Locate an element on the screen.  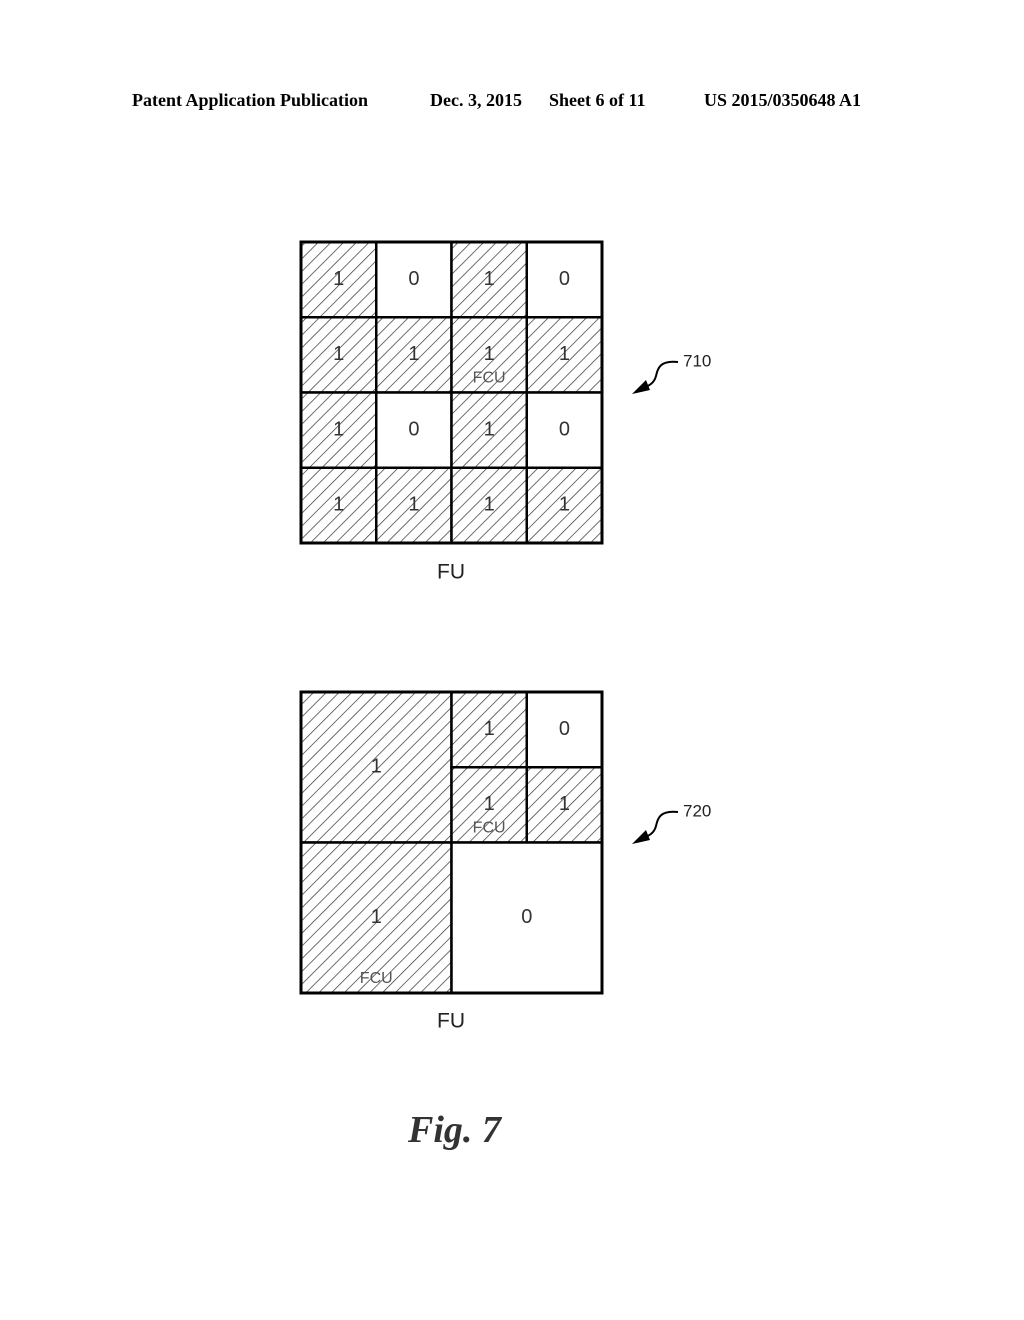
fu-label-720: FU is located at coordinates (451, 1021).